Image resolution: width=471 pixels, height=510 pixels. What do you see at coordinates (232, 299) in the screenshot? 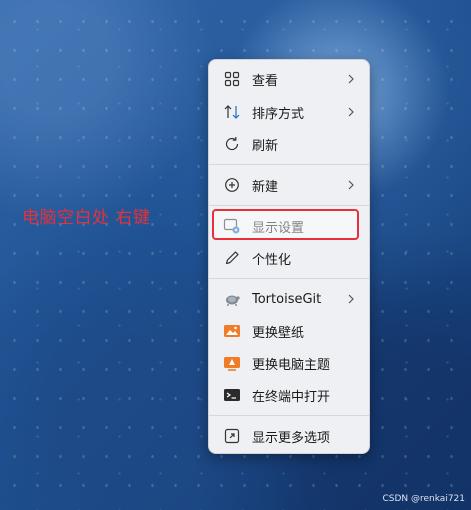
I see `tortoisegit-icon` at bounding box center [232, 299].